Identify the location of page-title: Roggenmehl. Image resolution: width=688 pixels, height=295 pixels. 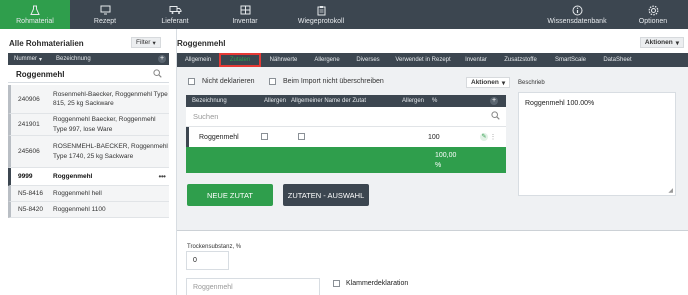
(201, 43).